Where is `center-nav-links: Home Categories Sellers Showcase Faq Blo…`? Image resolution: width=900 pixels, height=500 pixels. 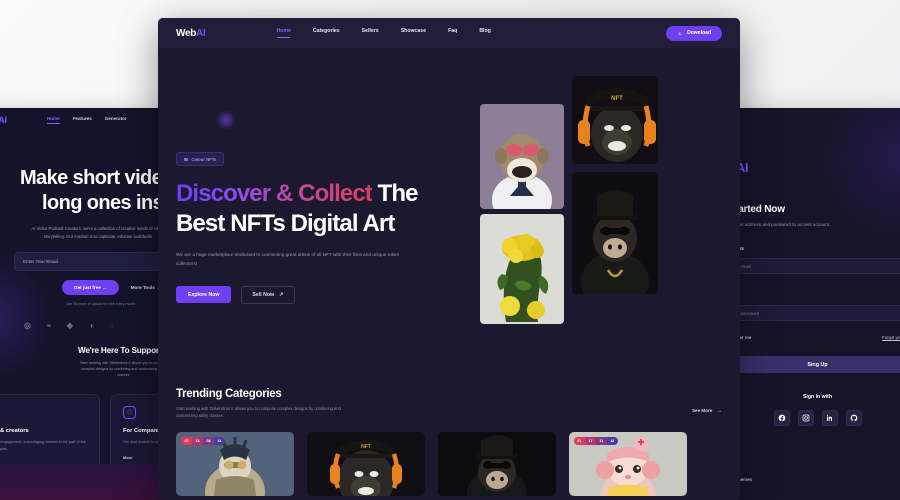
center-nav-links: Home Categories Sellers Showcase Faq Blo… is located at coordinates (383, 33).